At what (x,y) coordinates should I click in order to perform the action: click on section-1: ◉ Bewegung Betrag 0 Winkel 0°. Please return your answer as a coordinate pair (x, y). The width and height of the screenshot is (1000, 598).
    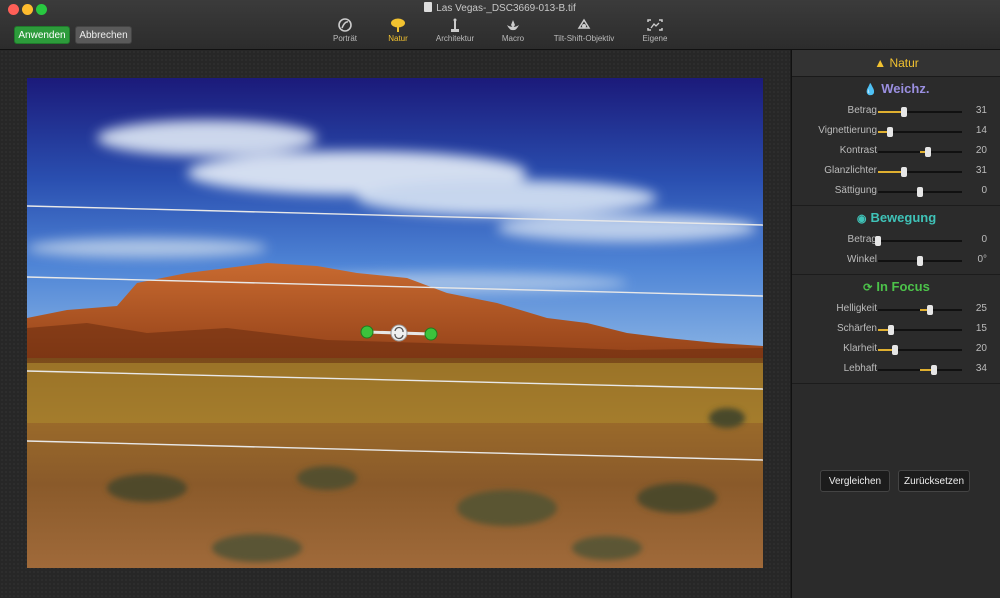
    Looking at the image, I should click on (896, 240).